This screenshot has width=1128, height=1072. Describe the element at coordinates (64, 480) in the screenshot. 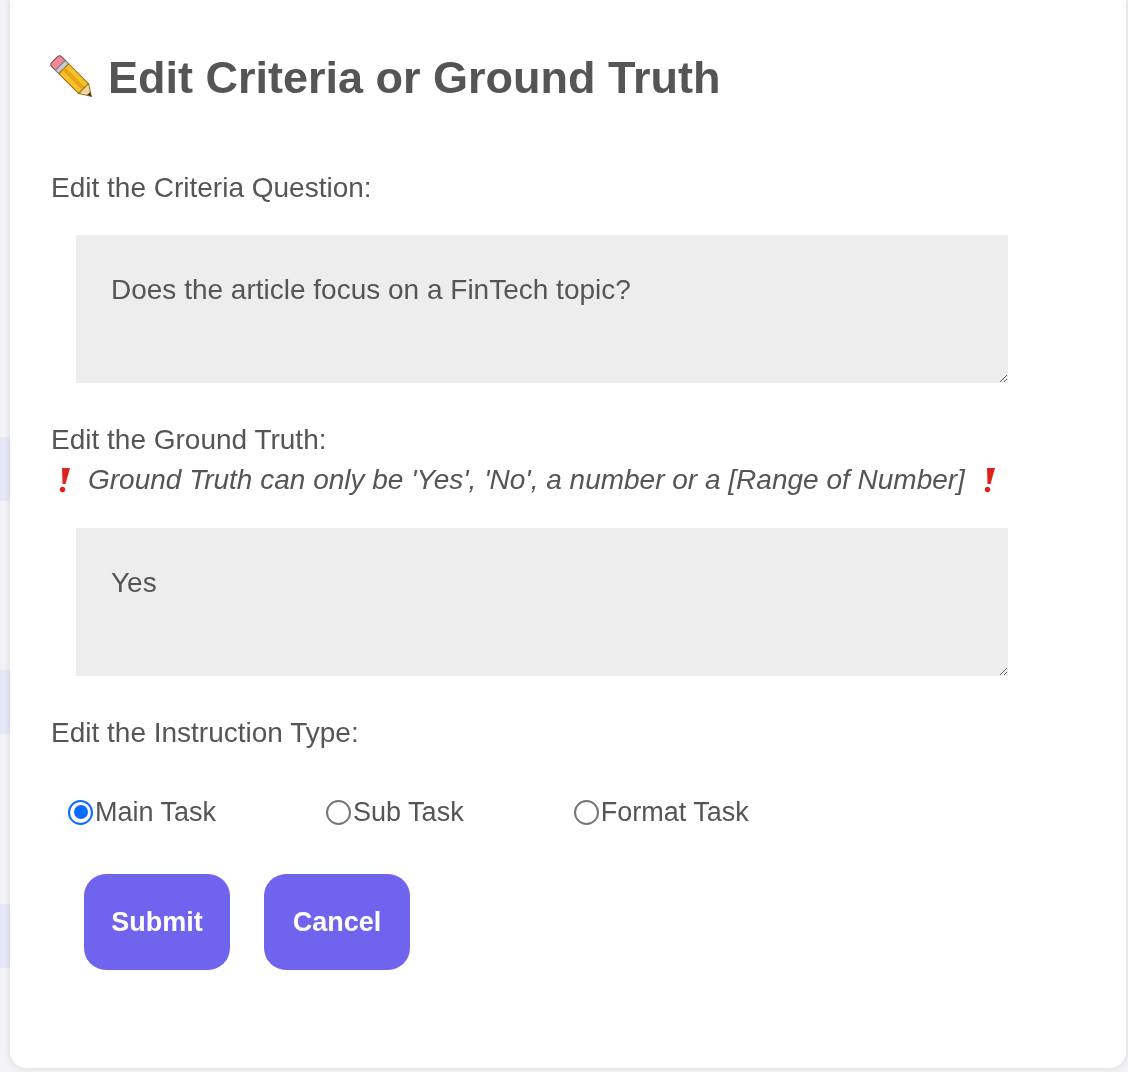

I see `exclamation-icon` at that location.